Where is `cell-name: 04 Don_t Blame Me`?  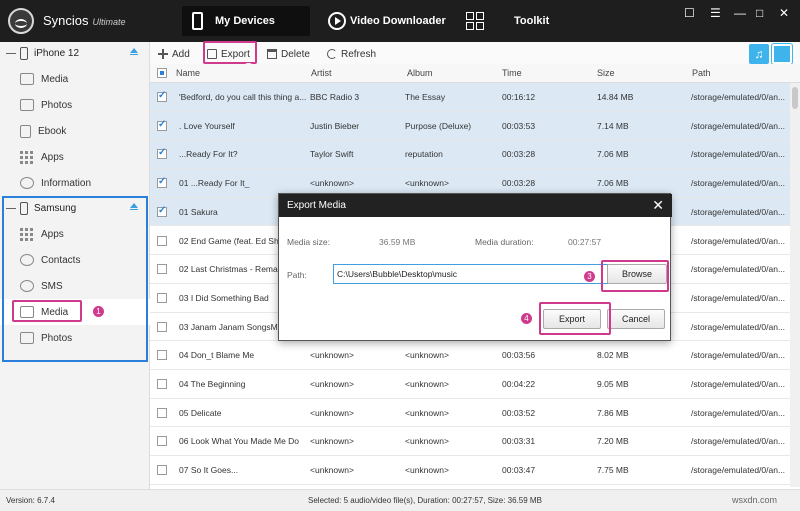 cell-name: 04 Don_t Blame Me is located at coordinates (217, 355).